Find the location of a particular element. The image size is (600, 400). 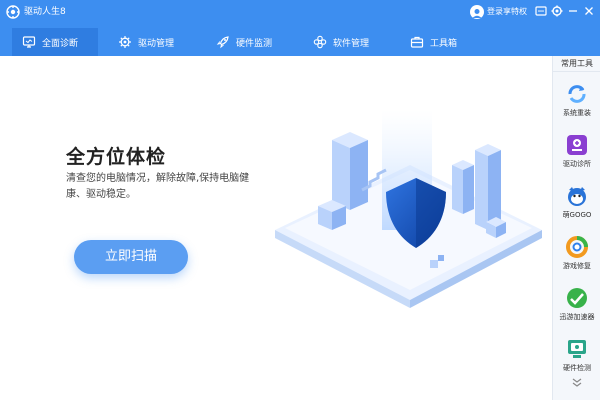

tab-hardware-monitor: 硬件监测 is located at coordinates (244, 42).